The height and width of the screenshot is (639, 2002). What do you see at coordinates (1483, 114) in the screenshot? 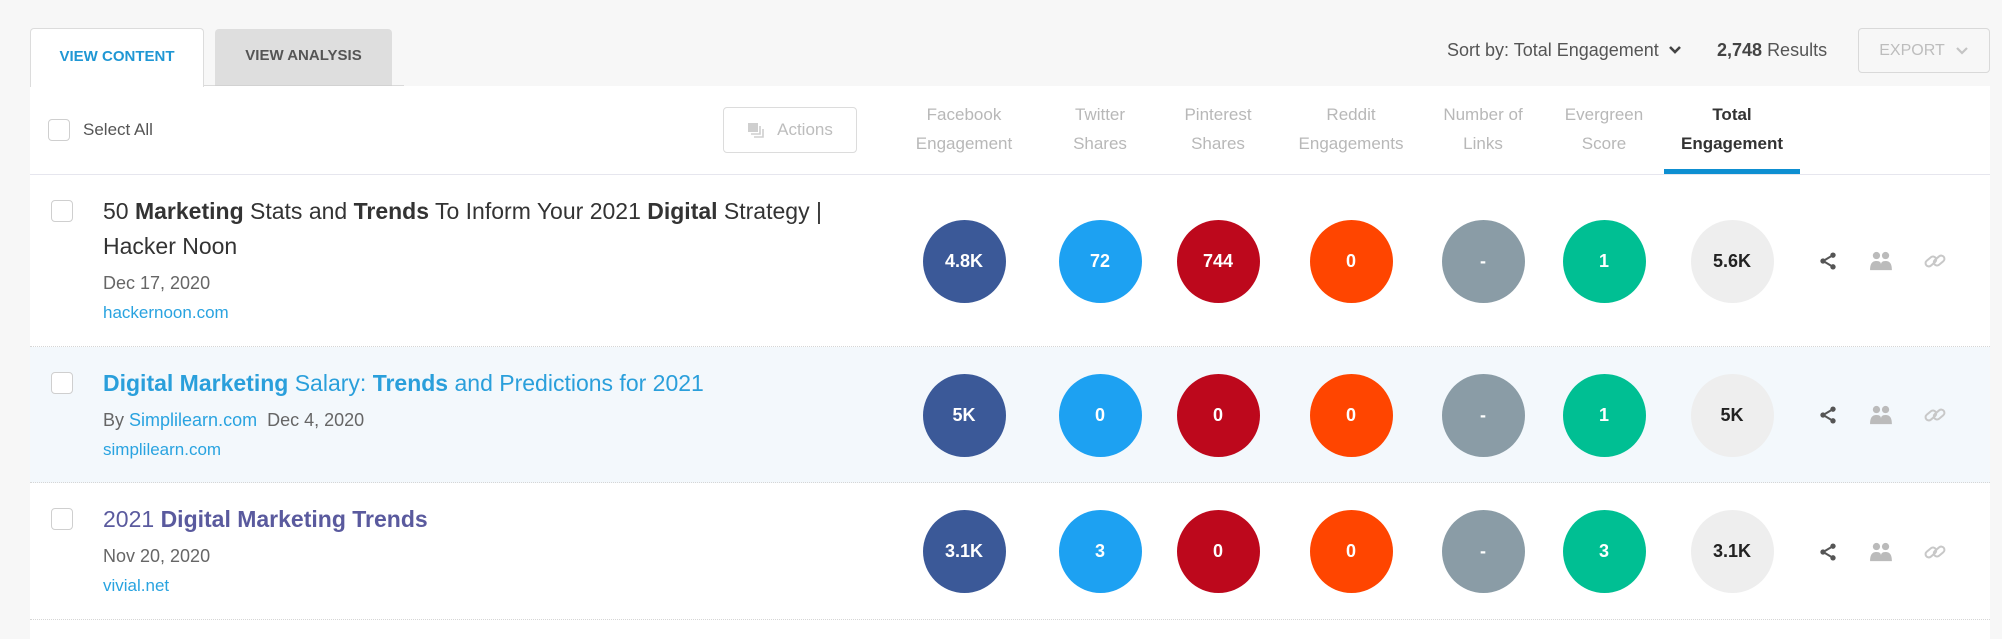
I see `column-header-line: Number of` at bounding box center [1483, 114].